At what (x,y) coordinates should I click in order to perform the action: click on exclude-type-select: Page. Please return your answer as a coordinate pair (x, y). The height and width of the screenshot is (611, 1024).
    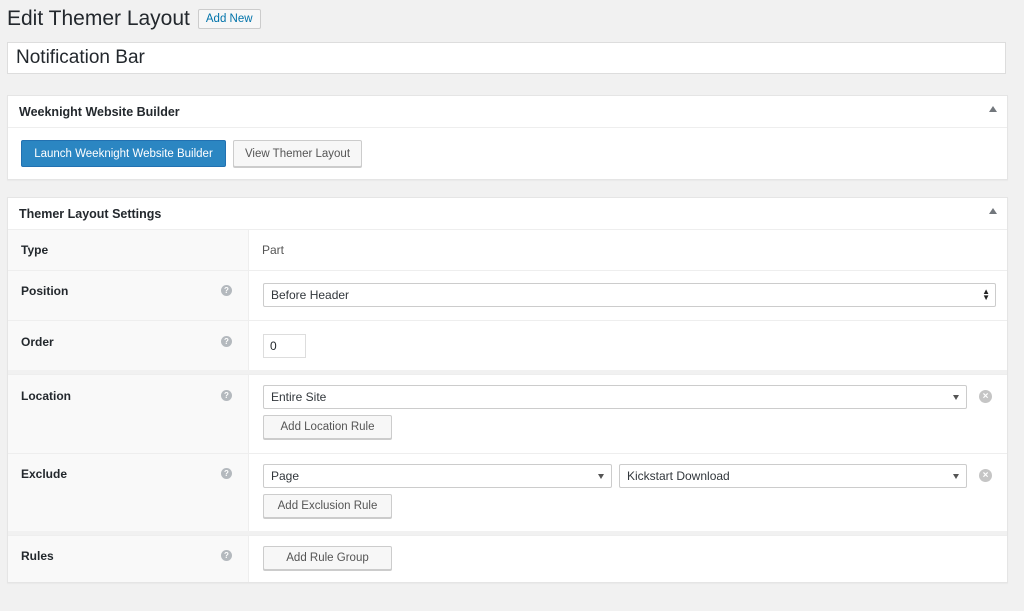
    Looking at the image, I should click on (437, 476).